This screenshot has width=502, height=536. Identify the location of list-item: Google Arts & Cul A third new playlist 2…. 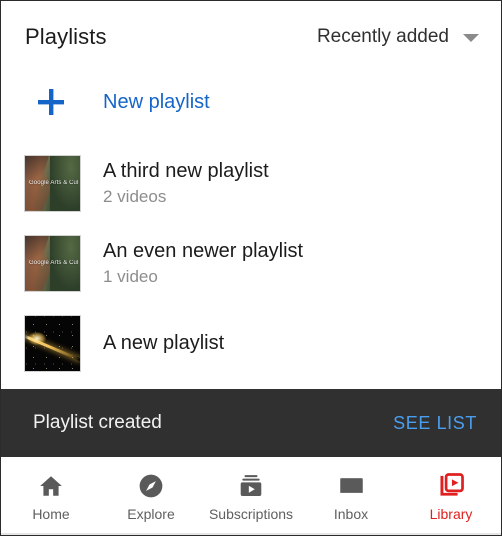
(251, 183).